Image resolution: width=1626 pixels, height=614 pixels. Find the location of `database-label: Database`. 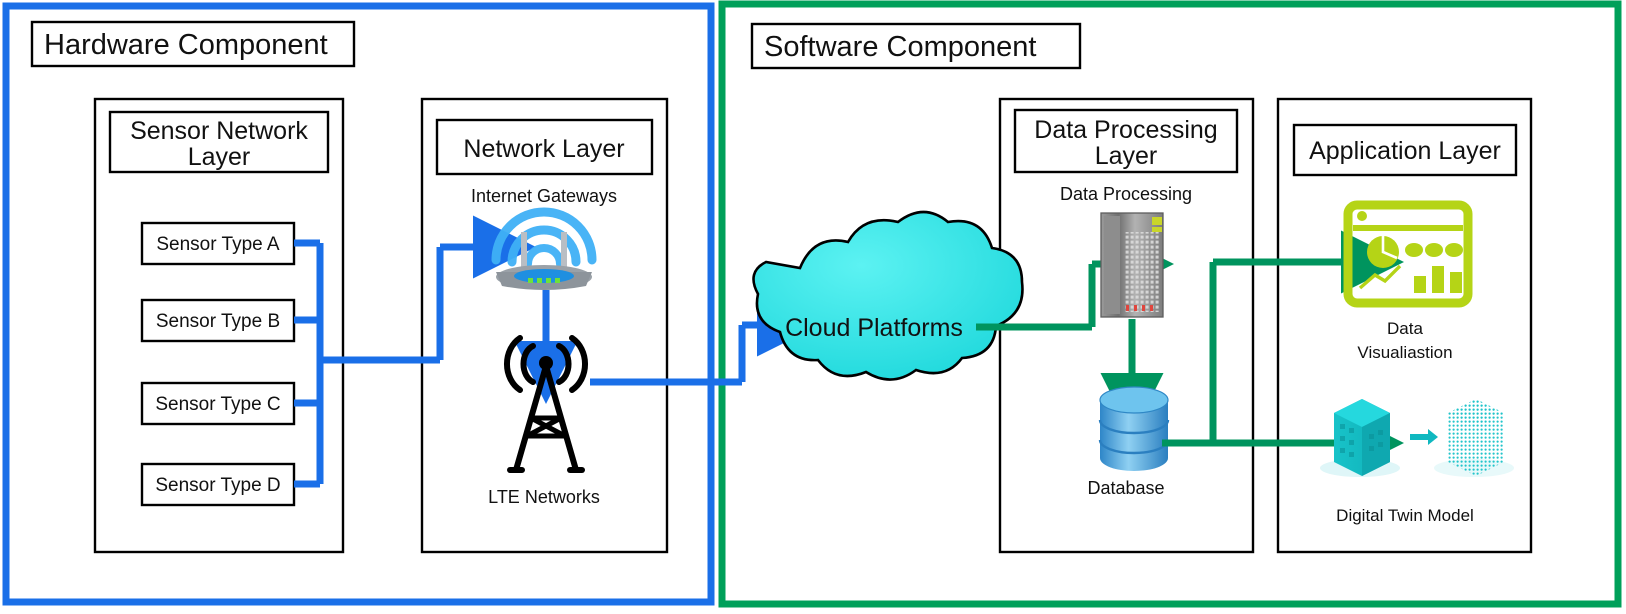

database-label: Database is located at coordinates (1125, 488).